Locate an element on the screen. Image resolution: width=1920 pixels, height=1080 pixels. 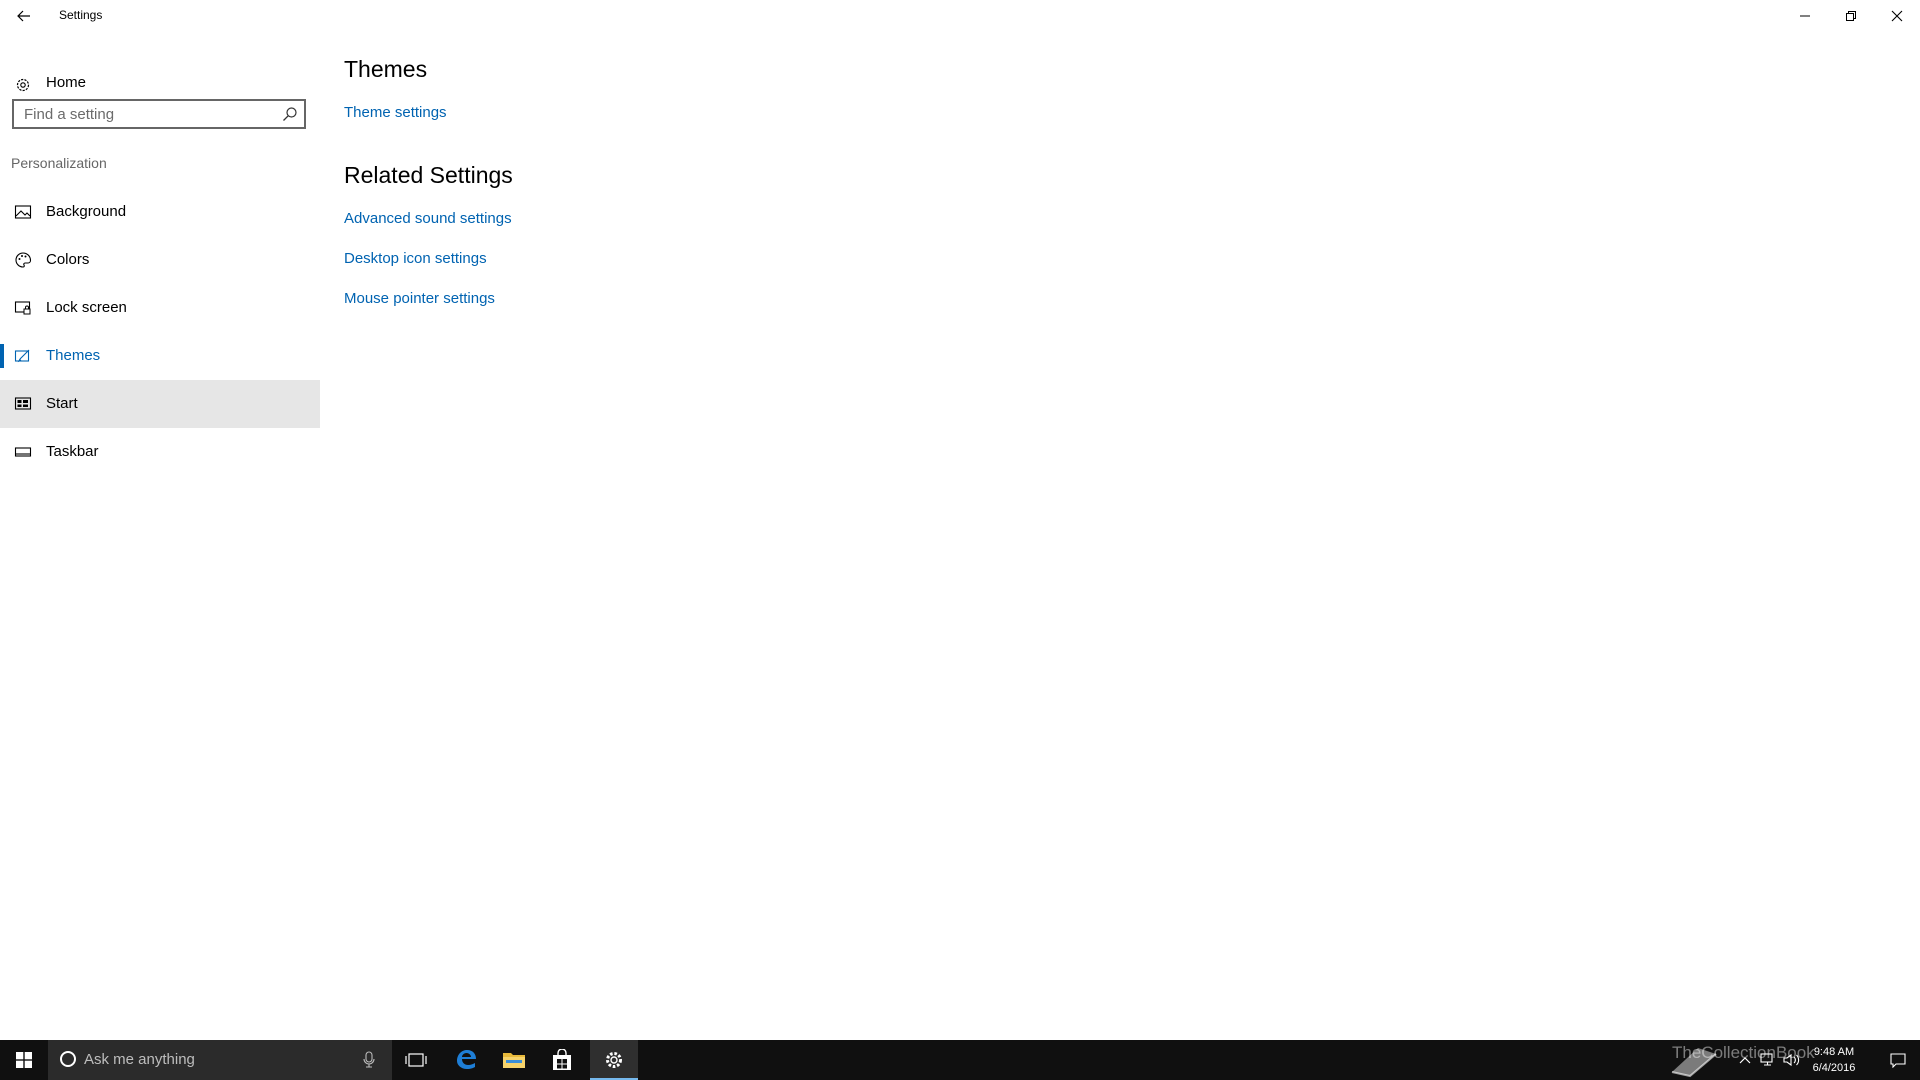
cortana-search-box: Ask me anything is located at coordinates (220, 1060).